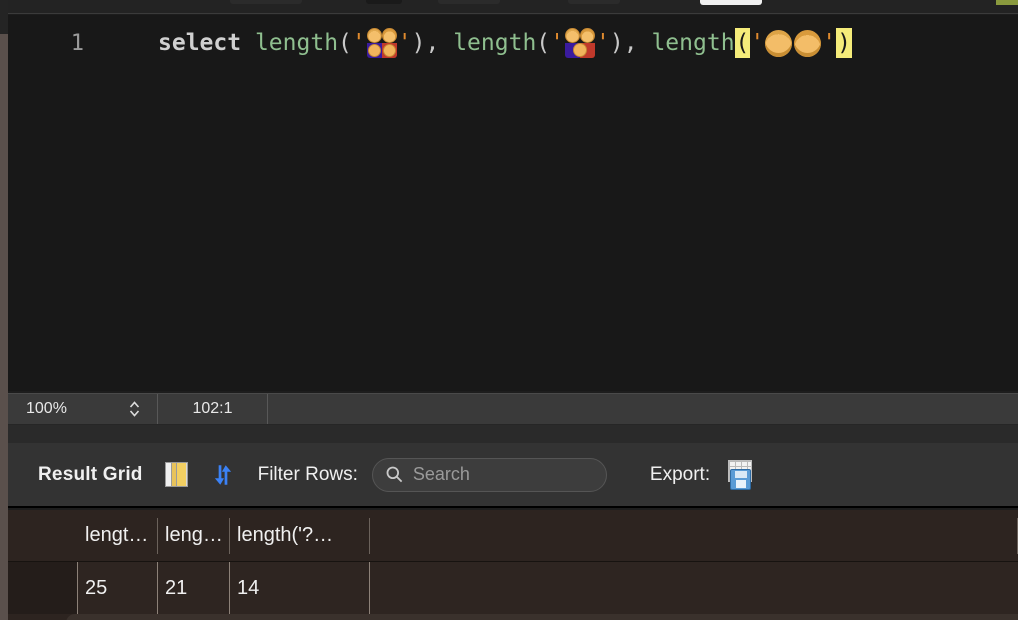 This screenshot has width=1018, height=620. I want to click on grid-columns-glyph, so click(176, 474).